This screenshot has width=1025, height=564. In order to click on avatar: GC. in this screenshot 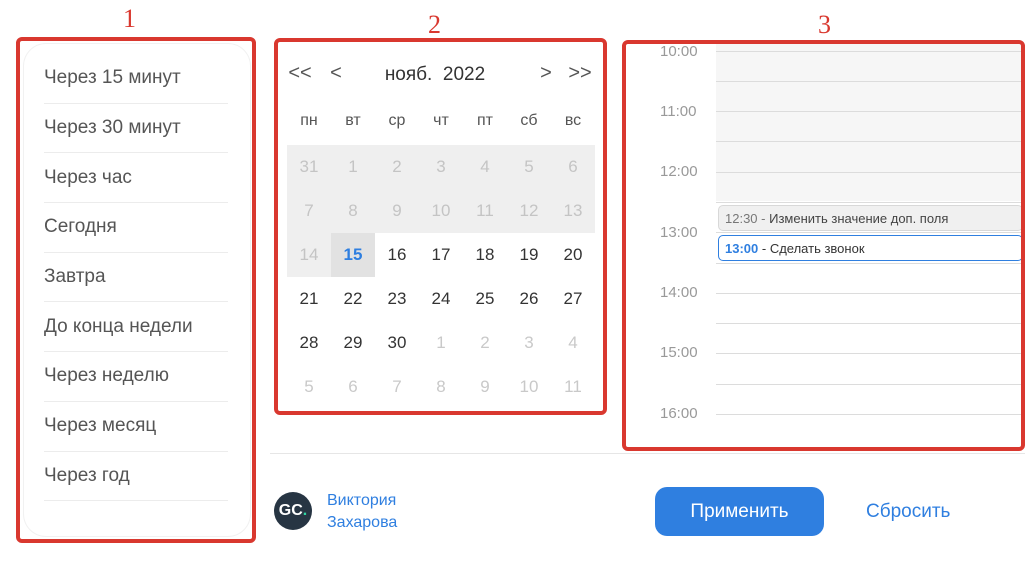, I will do `click(293, 511)`.